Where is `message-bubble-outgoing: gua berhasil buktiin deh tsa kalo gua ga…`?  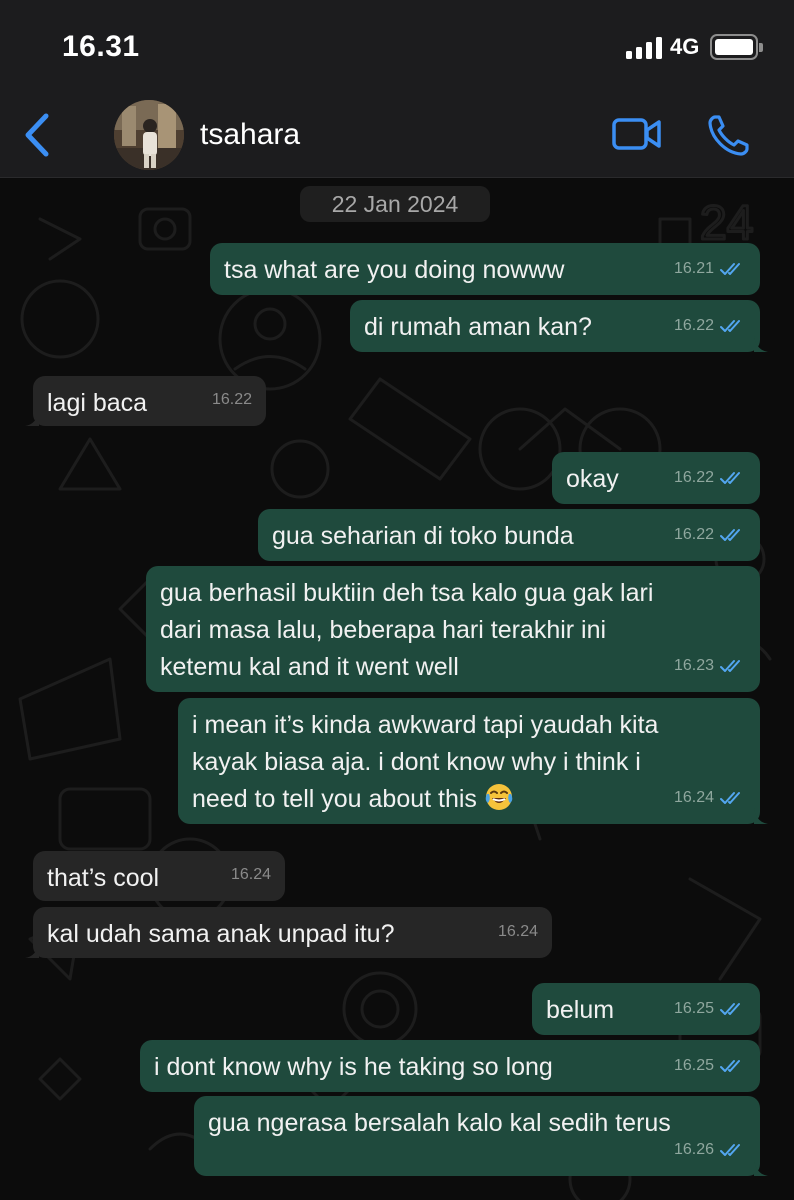 message-bubble-outgoing: gua berhasil buktiin deh tsa kalo gua ga… is located at coordinates (453, 629).